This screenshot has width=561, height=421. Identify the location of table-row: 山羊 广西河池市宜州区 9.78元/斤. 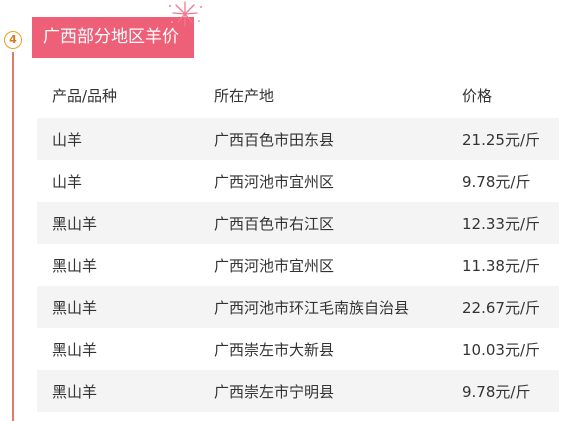
(298, 181).